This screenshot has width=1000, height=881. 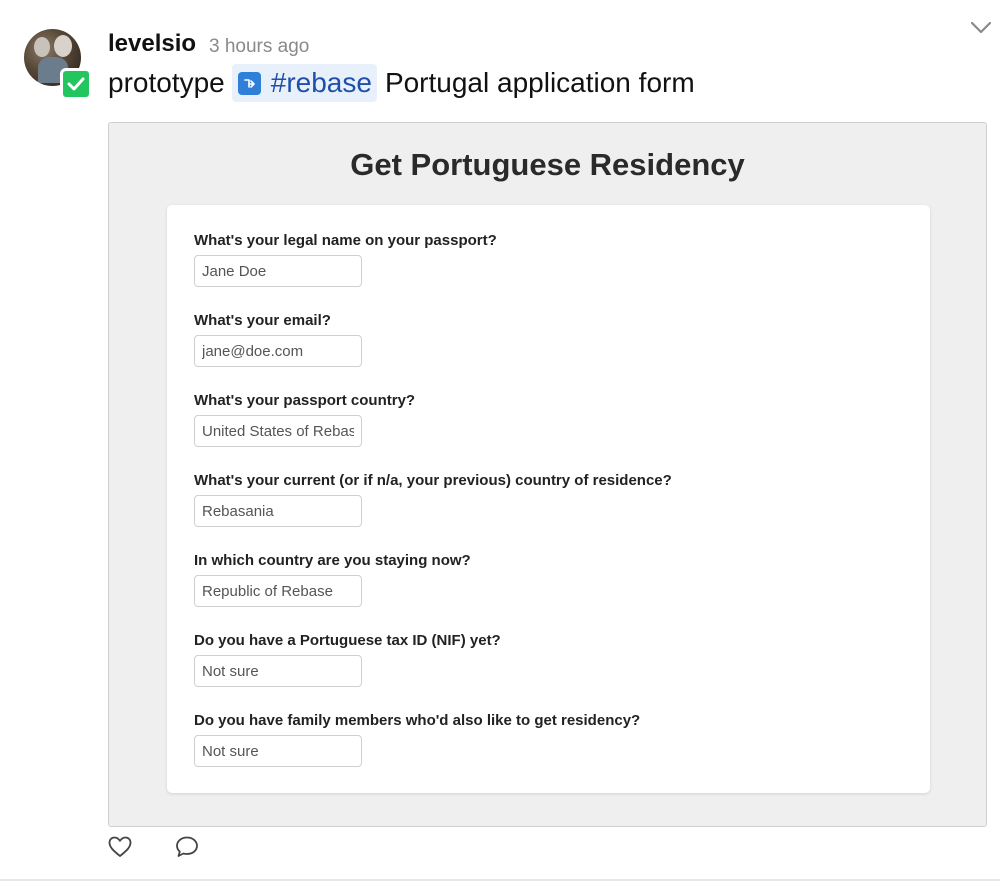 What do you see at coordinates (278, 511) in the screenshot?
I see `residence-country-input` at bounding box center [278, 511].